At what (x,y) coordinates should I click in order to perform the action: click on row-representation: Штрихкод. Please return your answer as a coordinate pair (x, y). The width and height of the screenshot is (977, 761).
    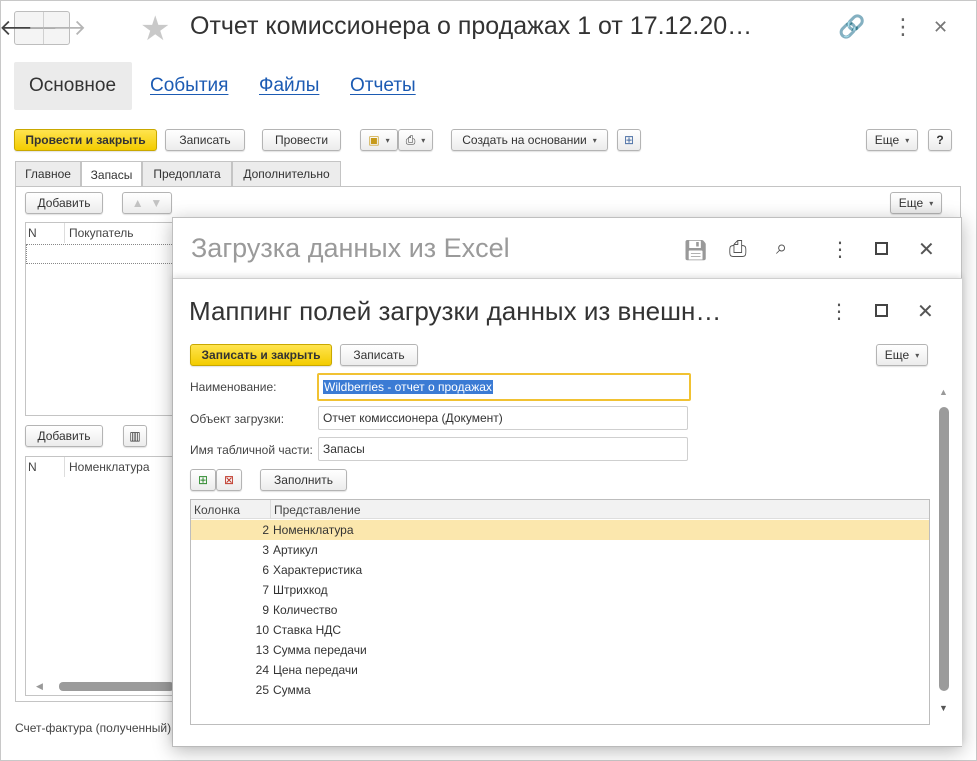
    Looking at the image, I should click on (300, 590).